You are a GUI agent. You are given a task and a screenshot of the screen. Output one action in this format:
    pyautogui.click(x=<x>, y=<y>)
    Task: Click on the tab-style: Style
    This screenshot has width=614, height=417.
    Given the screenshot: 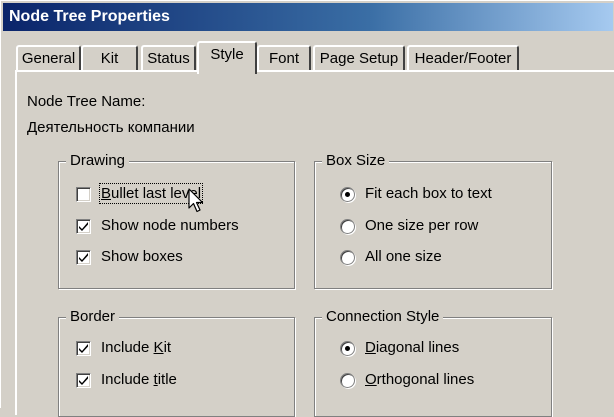 What is the action you would take?
    pyautogui.click(x=227, y=57)
    